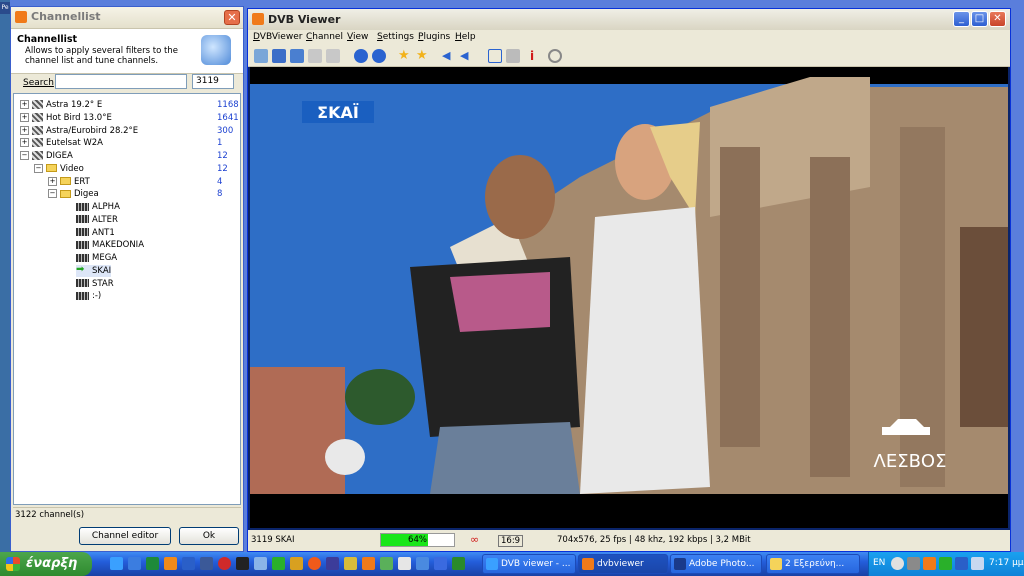 The height and width of the screenshot is (576, 1024). What do you see at coordinates (50, 515) in the screenshot?
I see `channel-count-status: 3122 channel(s)` at bounding box center [50, 515].